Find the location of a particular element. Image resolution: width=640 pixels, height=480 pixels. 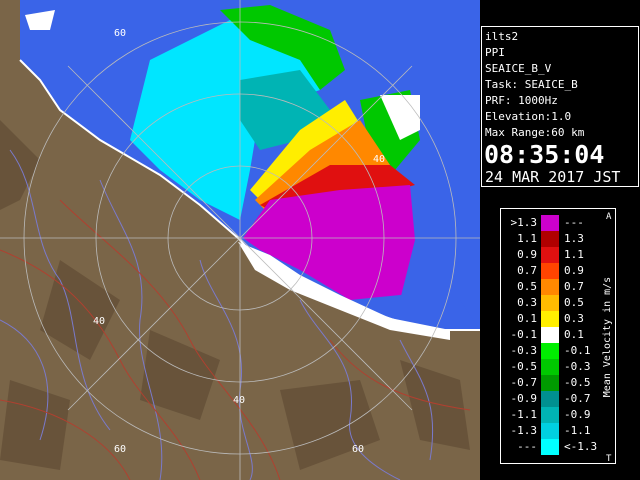

legend-high-value: -0.7 is located at coordinates (577, 398).